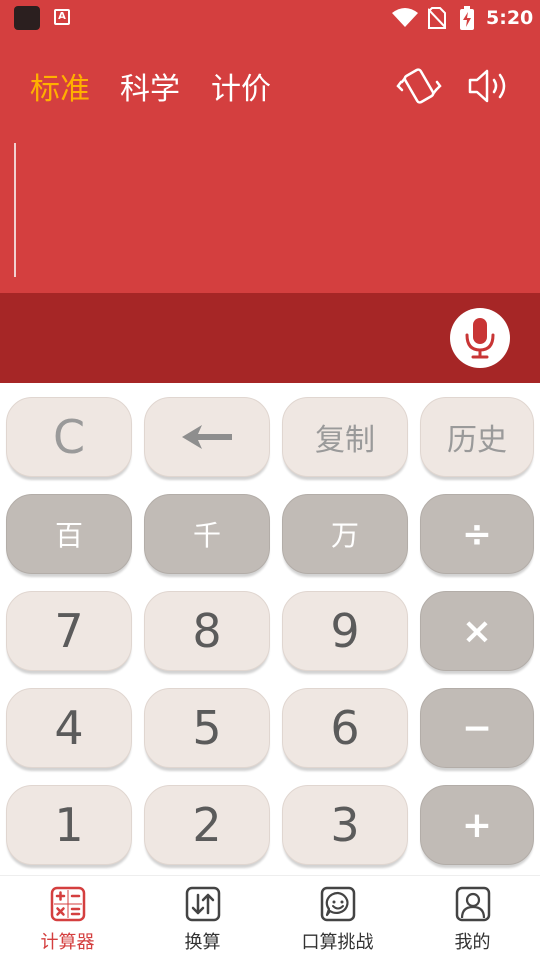  I want to click on minus-button: −, so click(477, 728).